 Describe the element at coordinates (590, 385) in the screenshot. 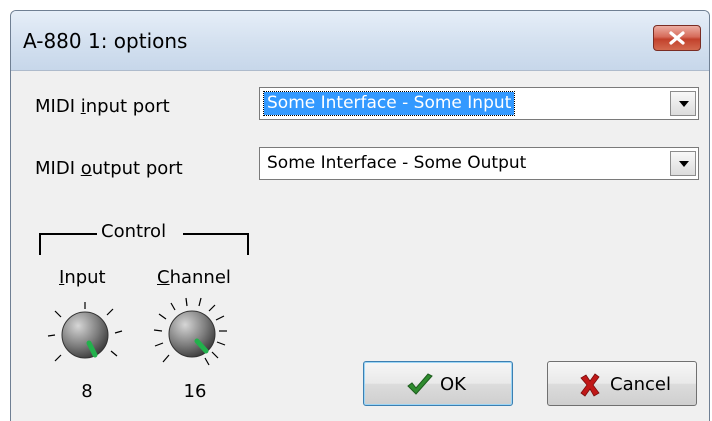

I see `cancel-x-icon` at that location.